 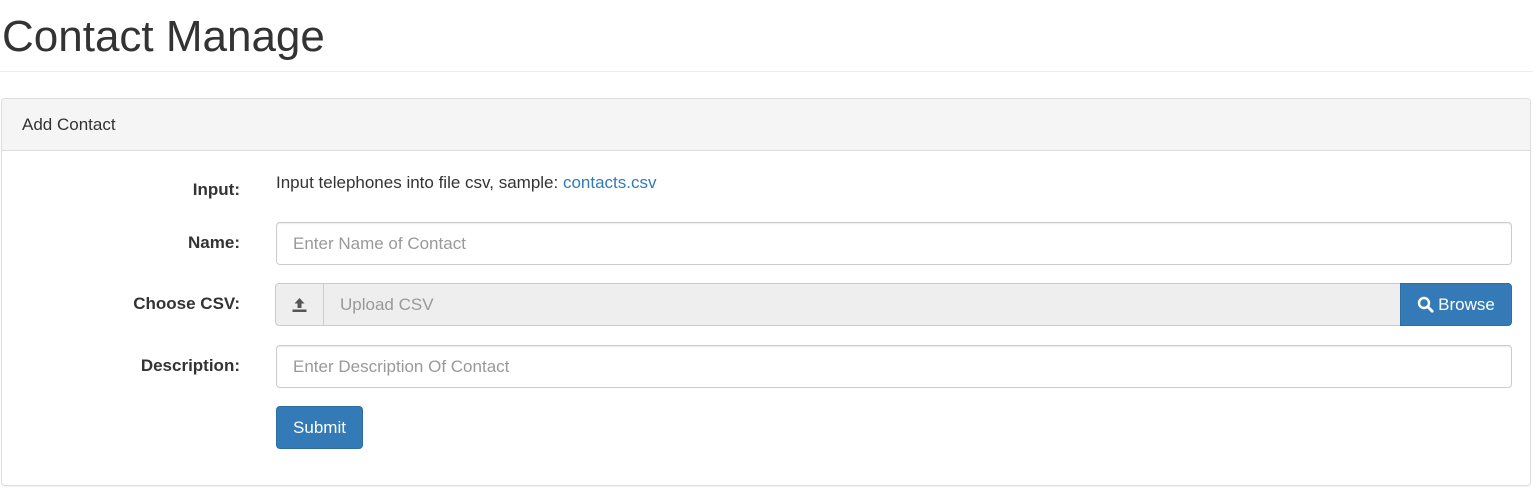 I want to click on search-icon, so click(x=1425, y=304).